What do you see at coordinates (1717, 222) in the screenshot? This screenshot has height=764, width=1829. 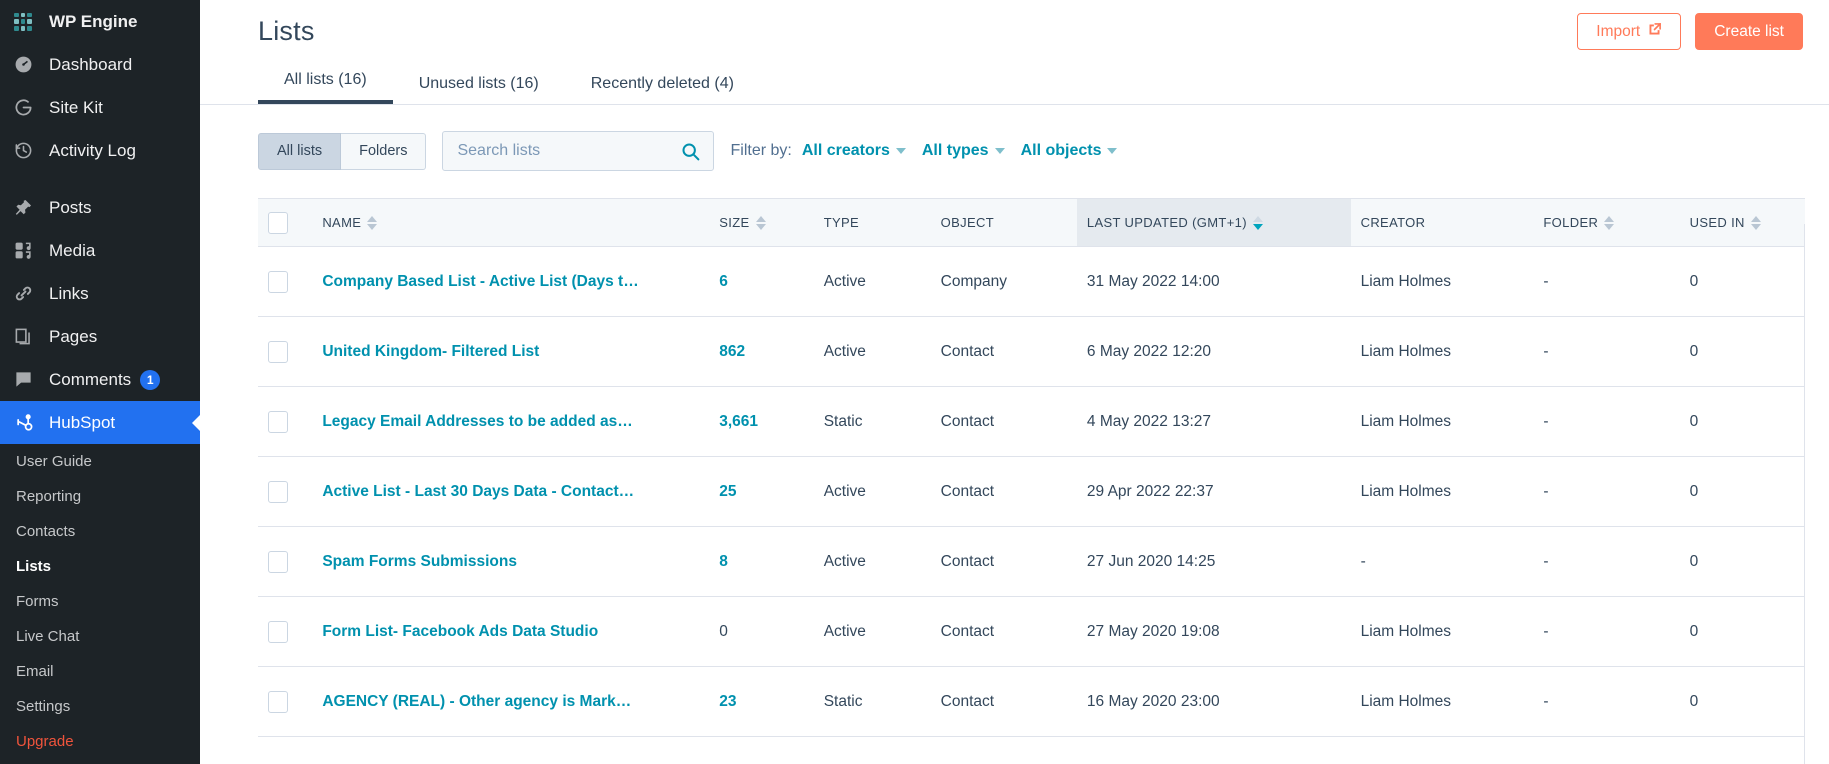 I see `column-label: USED IN` at bounding box center [1717, 222].